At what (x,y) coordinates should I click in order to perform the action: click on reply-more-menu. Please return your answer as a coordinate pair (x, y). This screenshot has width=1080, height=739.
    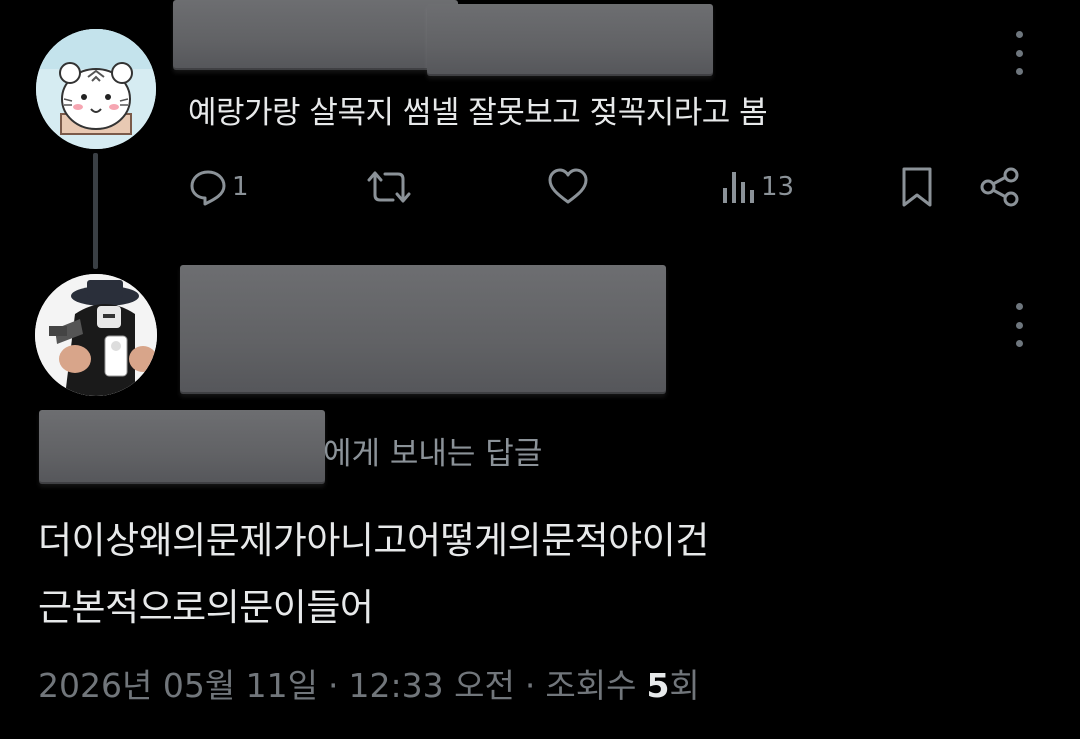
    Looking at the image, I should click on (1019, 325).